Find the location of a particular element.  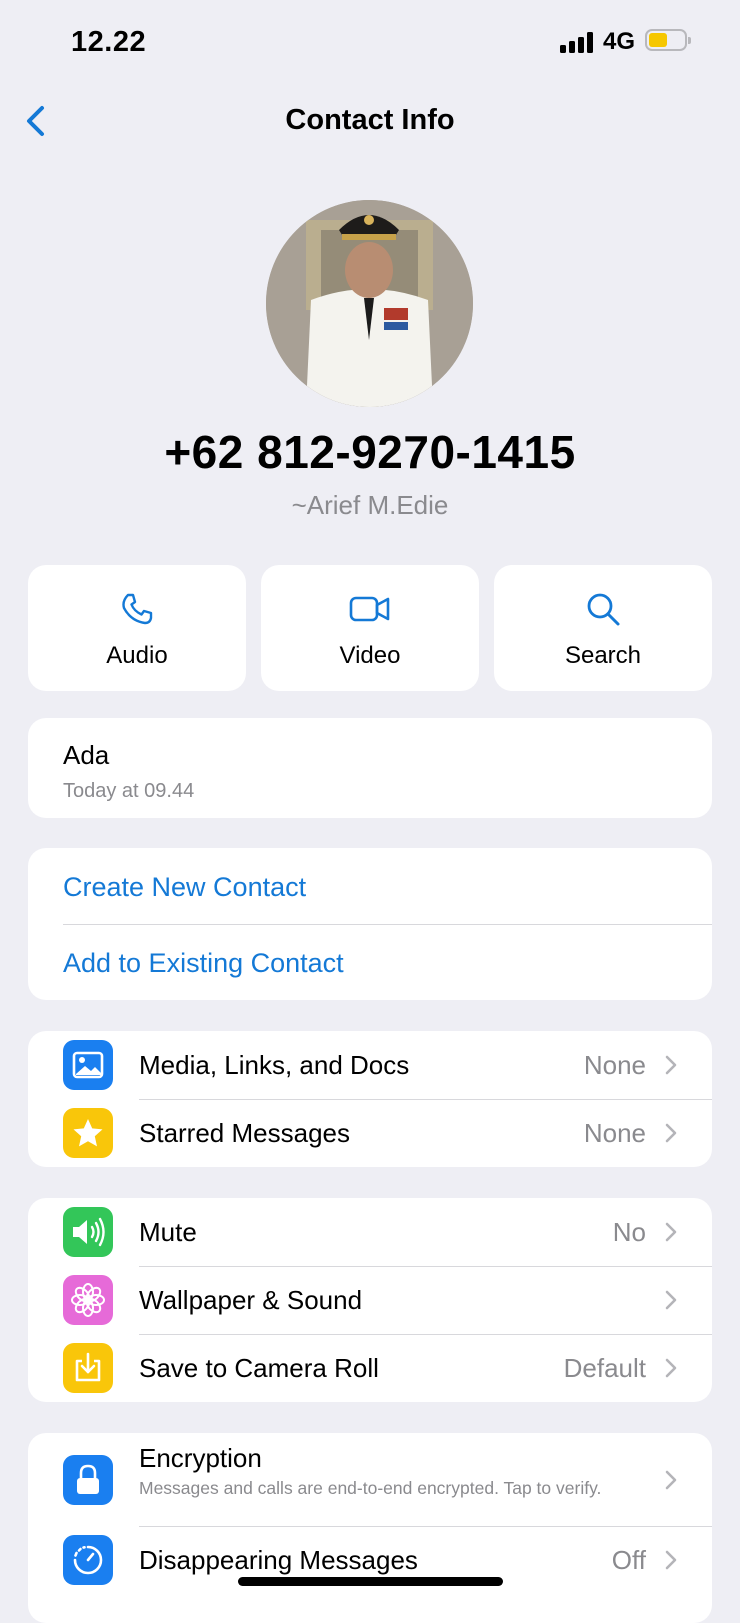

video-call-button: Video is located at coordinates (370, 628).